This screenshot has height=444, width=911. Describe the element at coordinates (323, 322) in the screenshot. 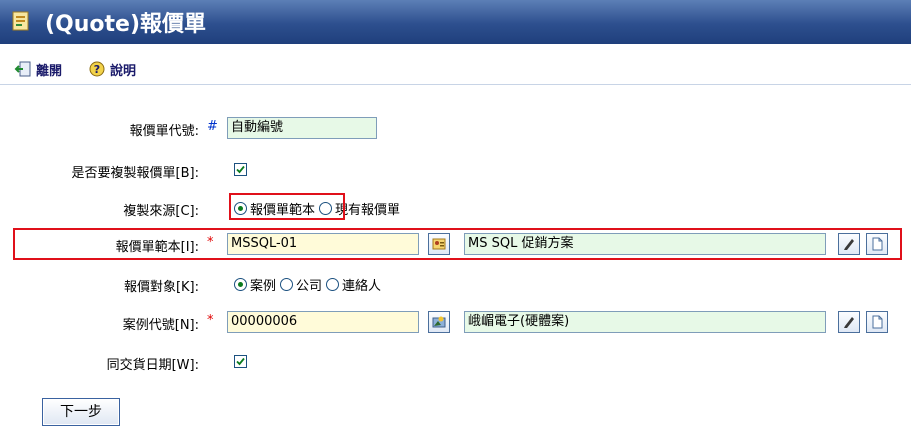

I see `case-code-field: 00000006` at that location.